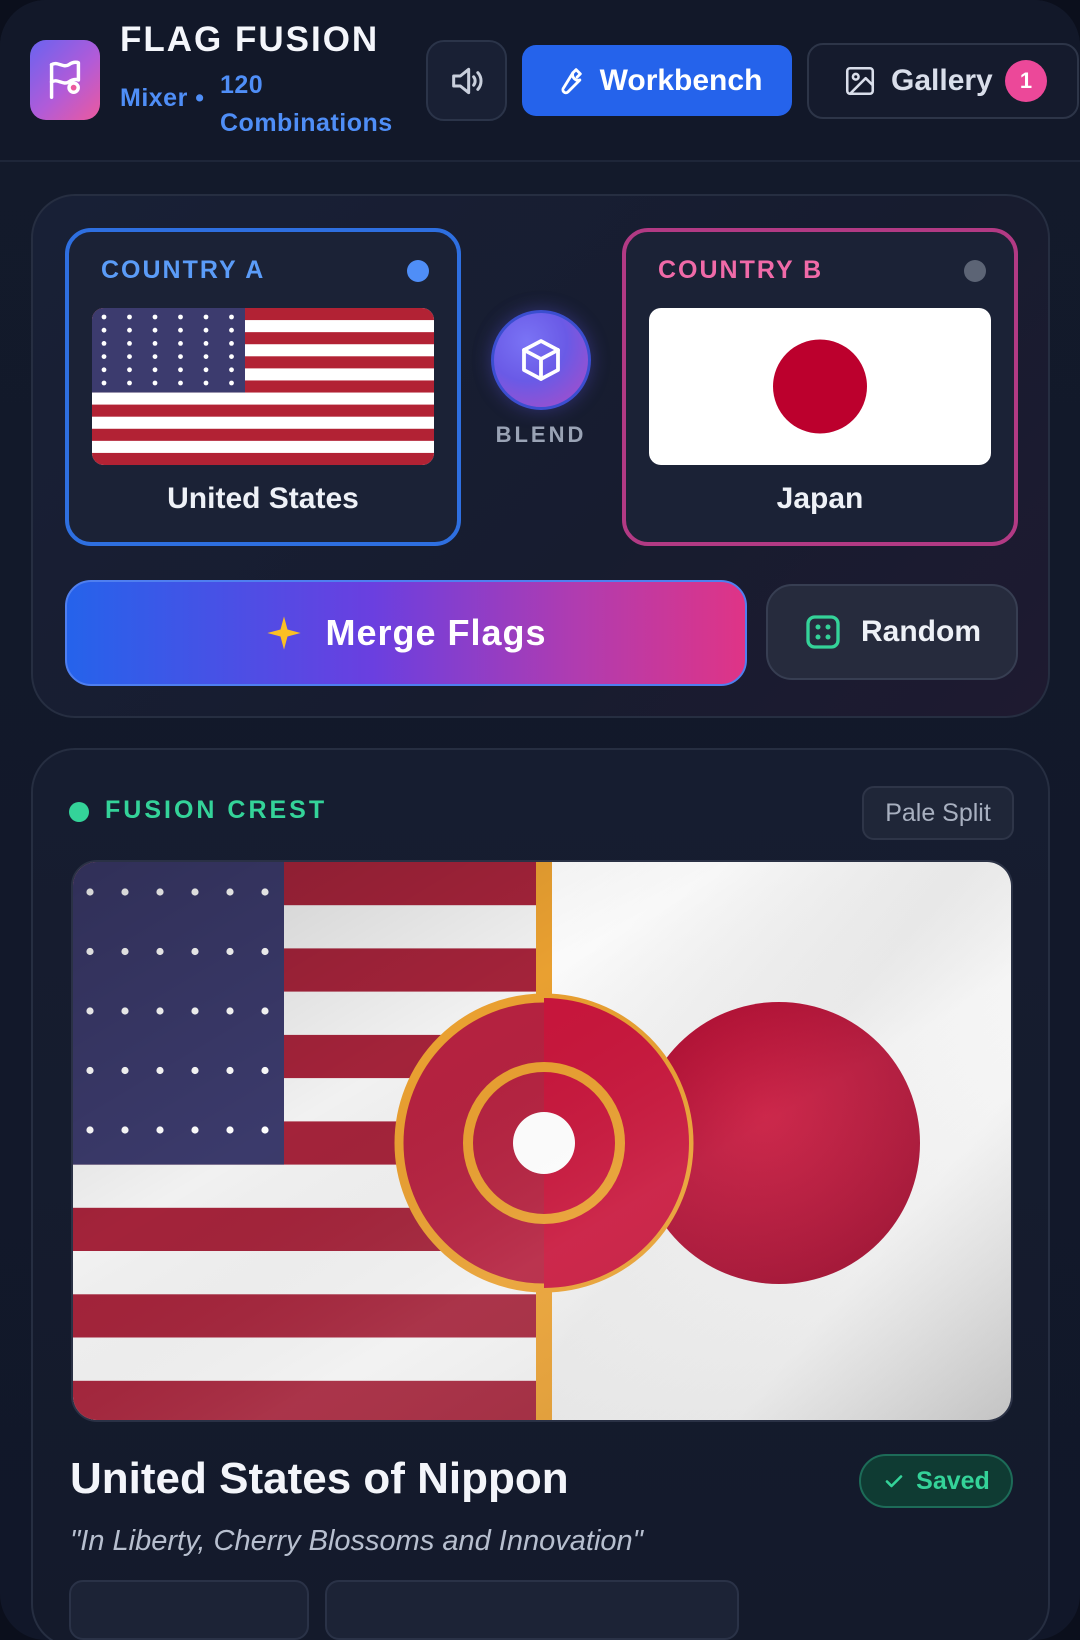 This screenshot has width=1080, height=1640. I want to click on fusion-style-chip: Pale Split, so click(938, 813).